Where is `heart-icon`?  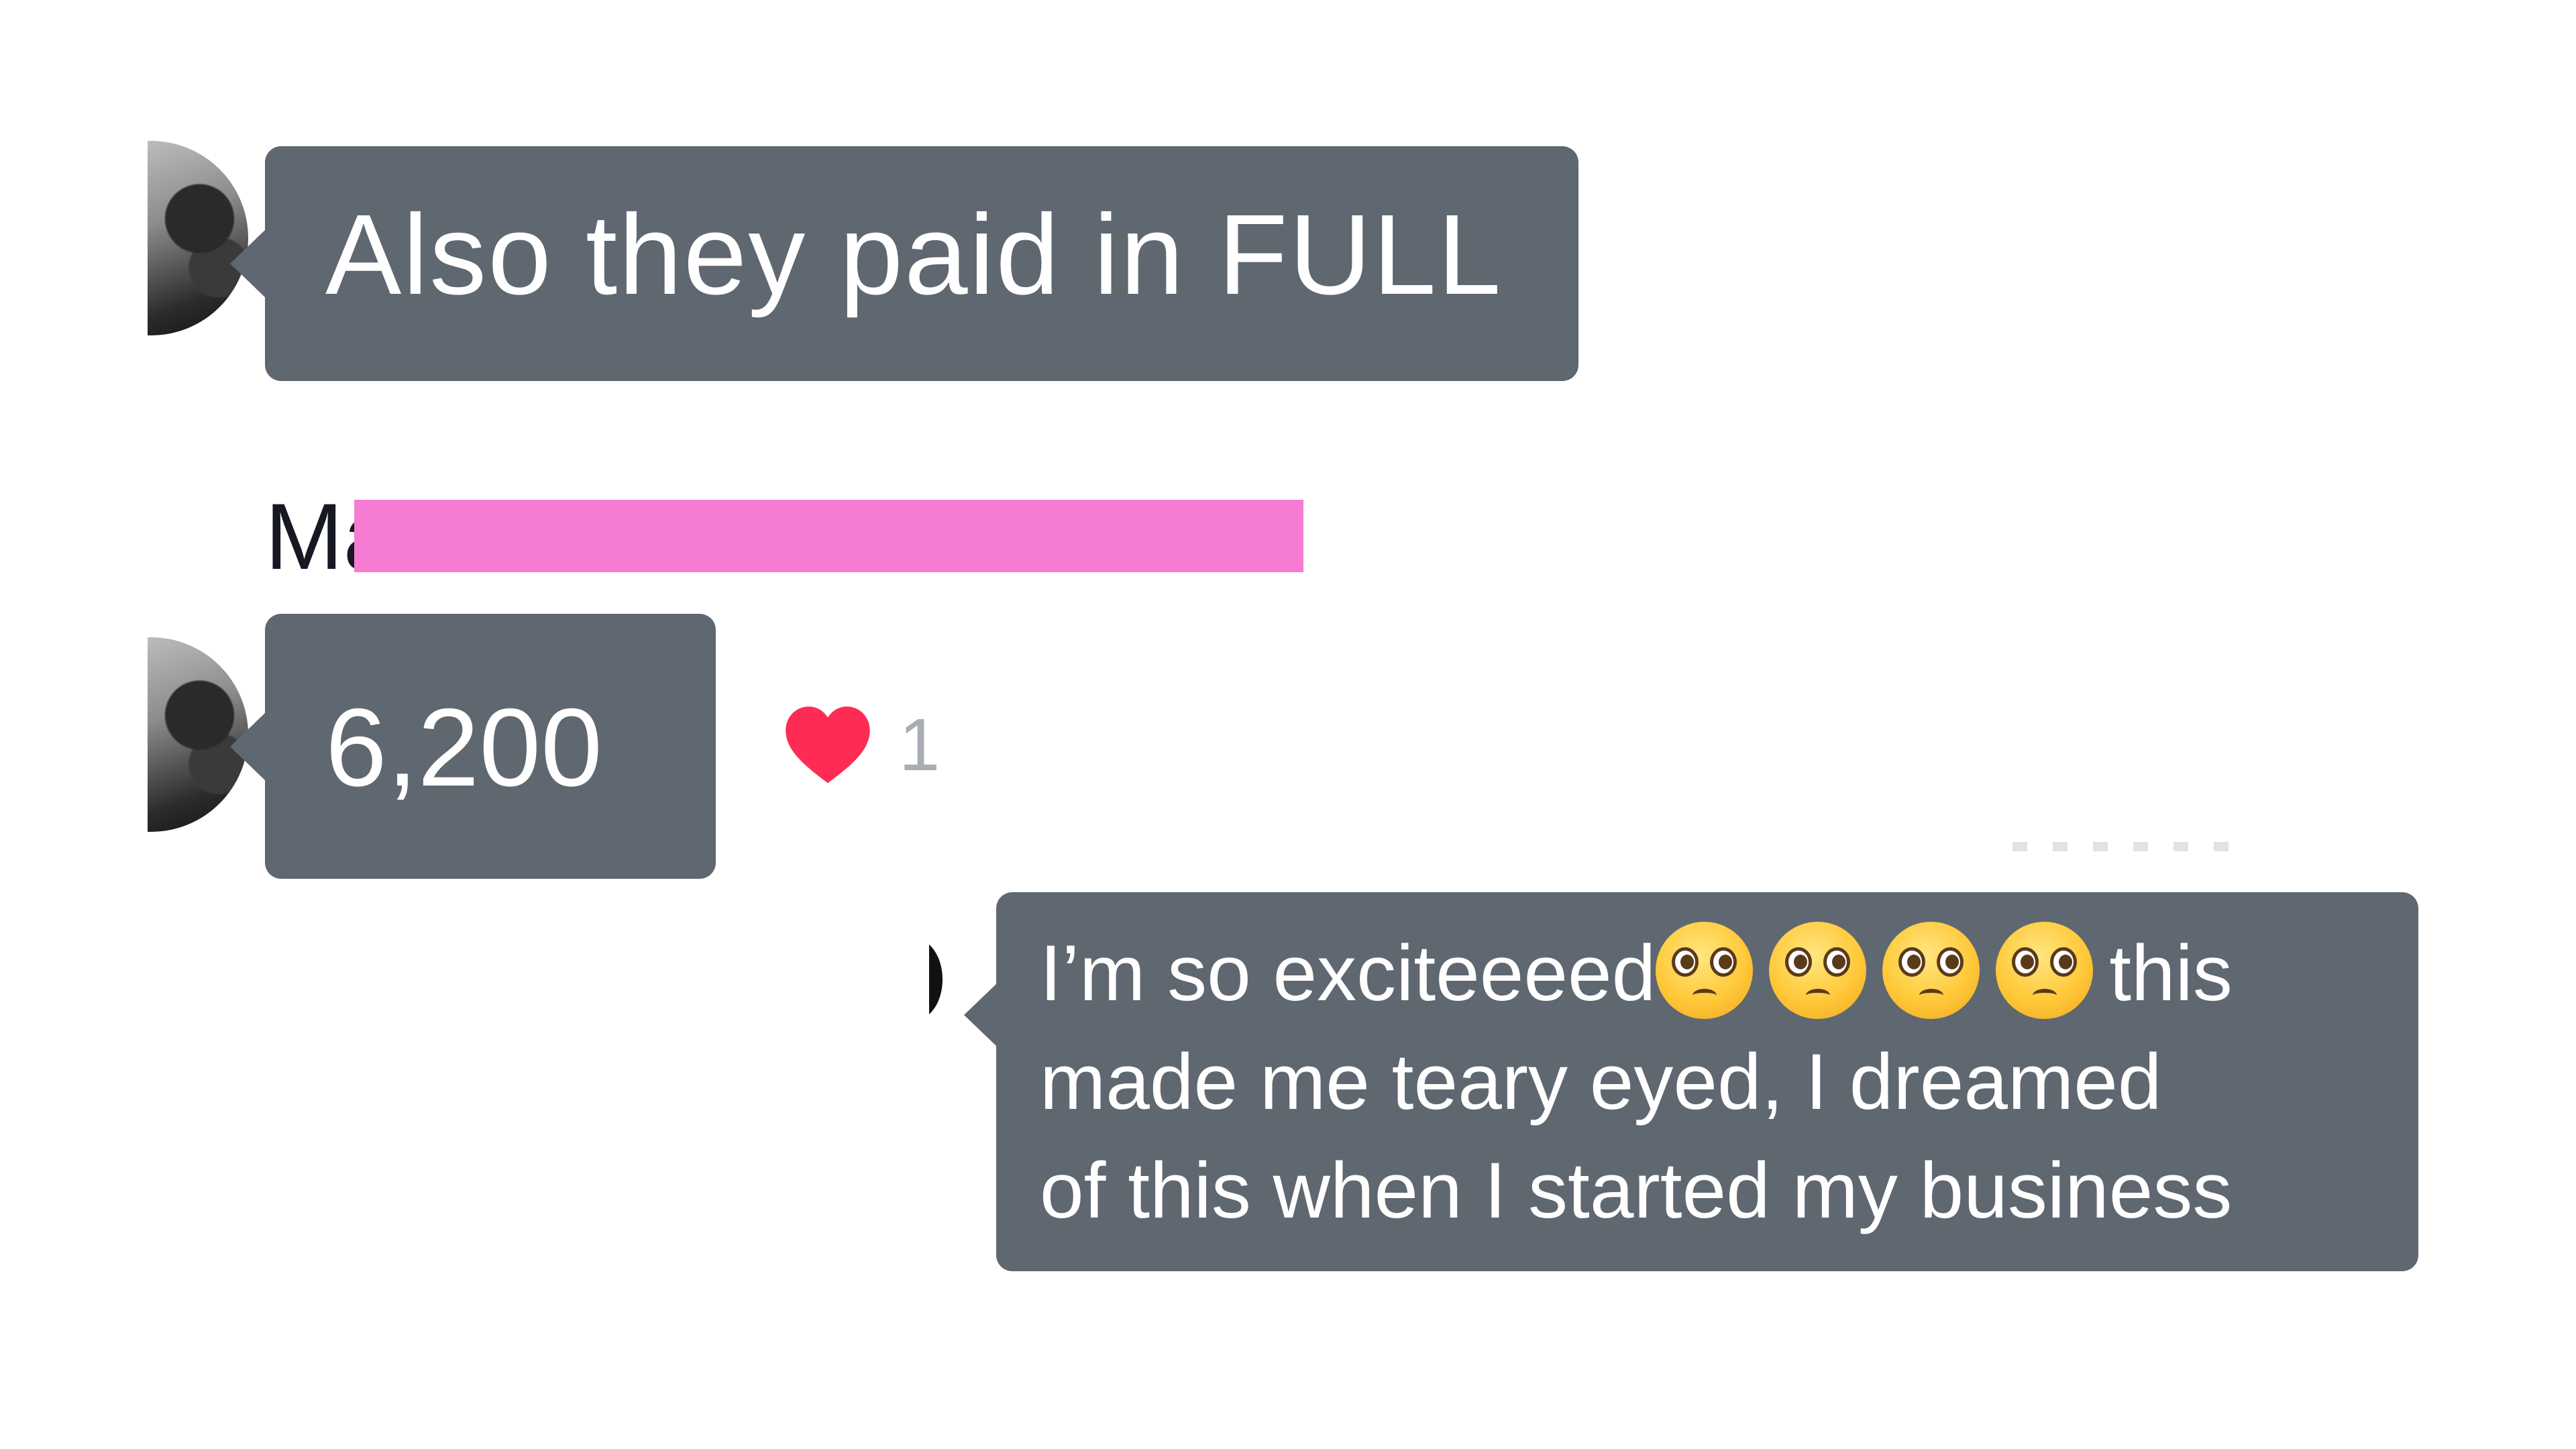
heart-icon is located at coordinates (828, 745).